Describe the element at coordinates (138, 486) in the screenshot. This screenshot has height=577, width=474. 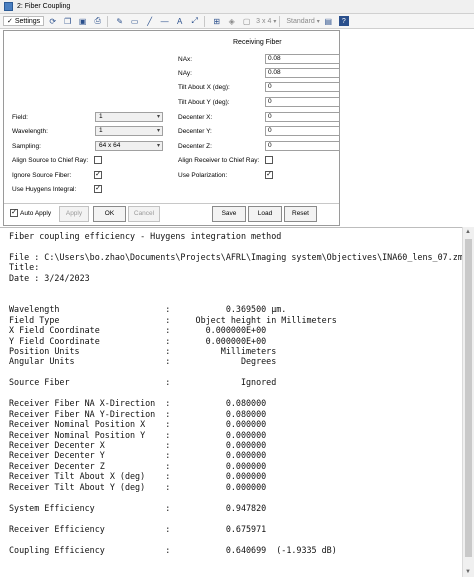
I see `result-line: Receiver Tilt About Y (deg) : 0.000000` at that location.